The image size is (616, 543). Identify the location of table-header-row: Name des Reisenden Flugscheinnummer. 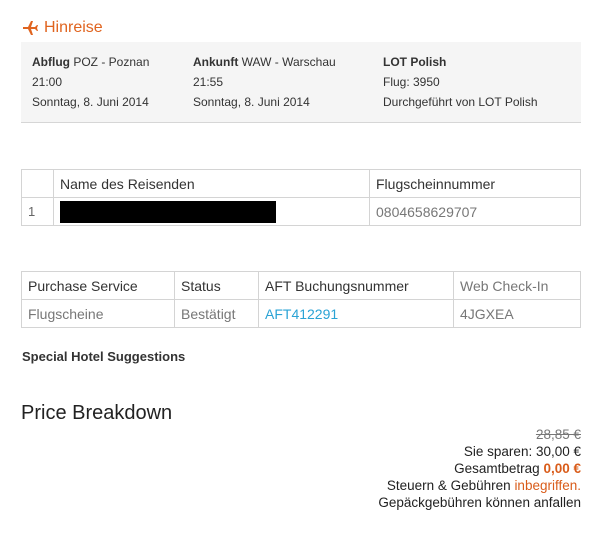
(301, 183).